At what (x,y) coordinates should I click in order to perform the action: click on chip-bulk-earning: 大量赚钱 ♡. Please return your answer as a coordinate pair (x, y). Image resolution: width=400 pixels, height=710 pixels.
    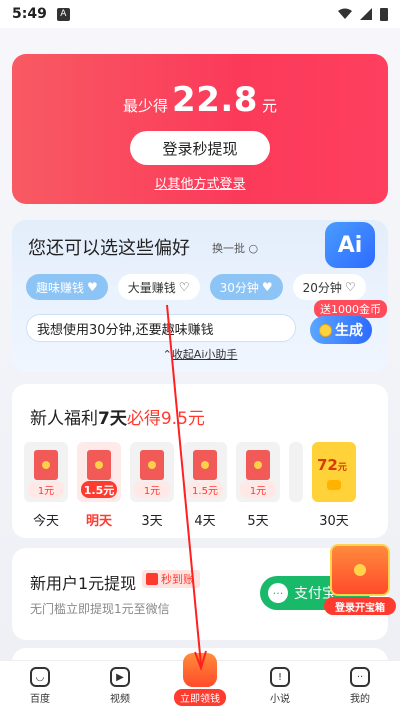
    Looking at the image, I should click on (158, 287).